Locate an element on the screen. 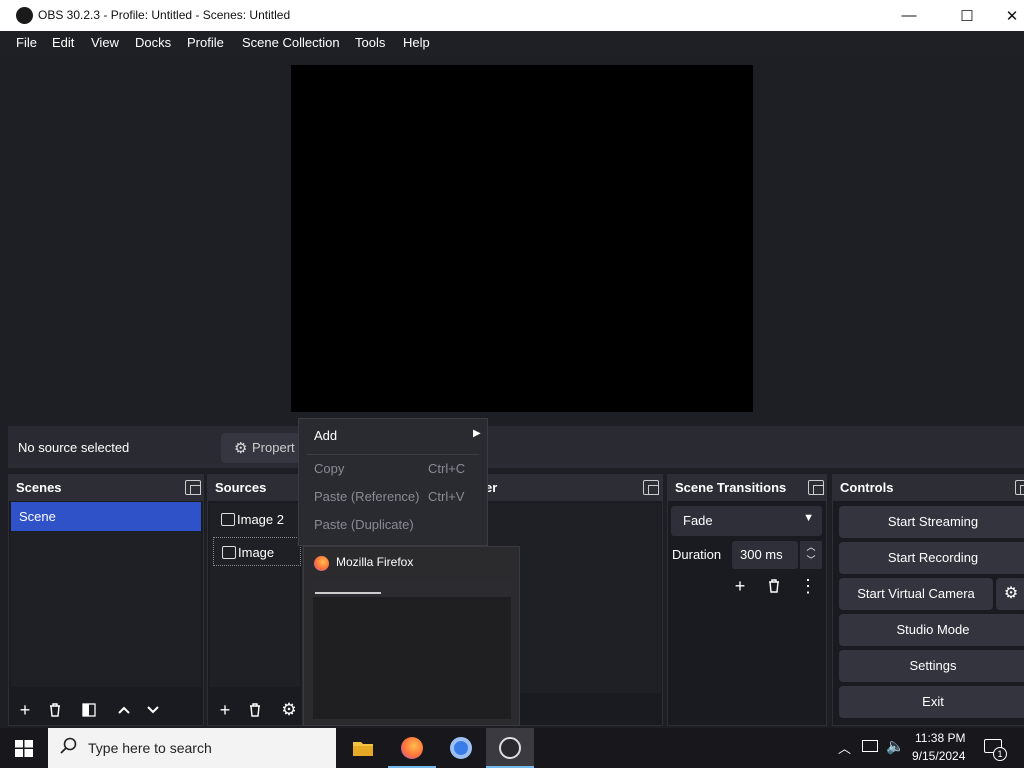  transition-more-button: ⋮ is located at coordinates (808, 586).